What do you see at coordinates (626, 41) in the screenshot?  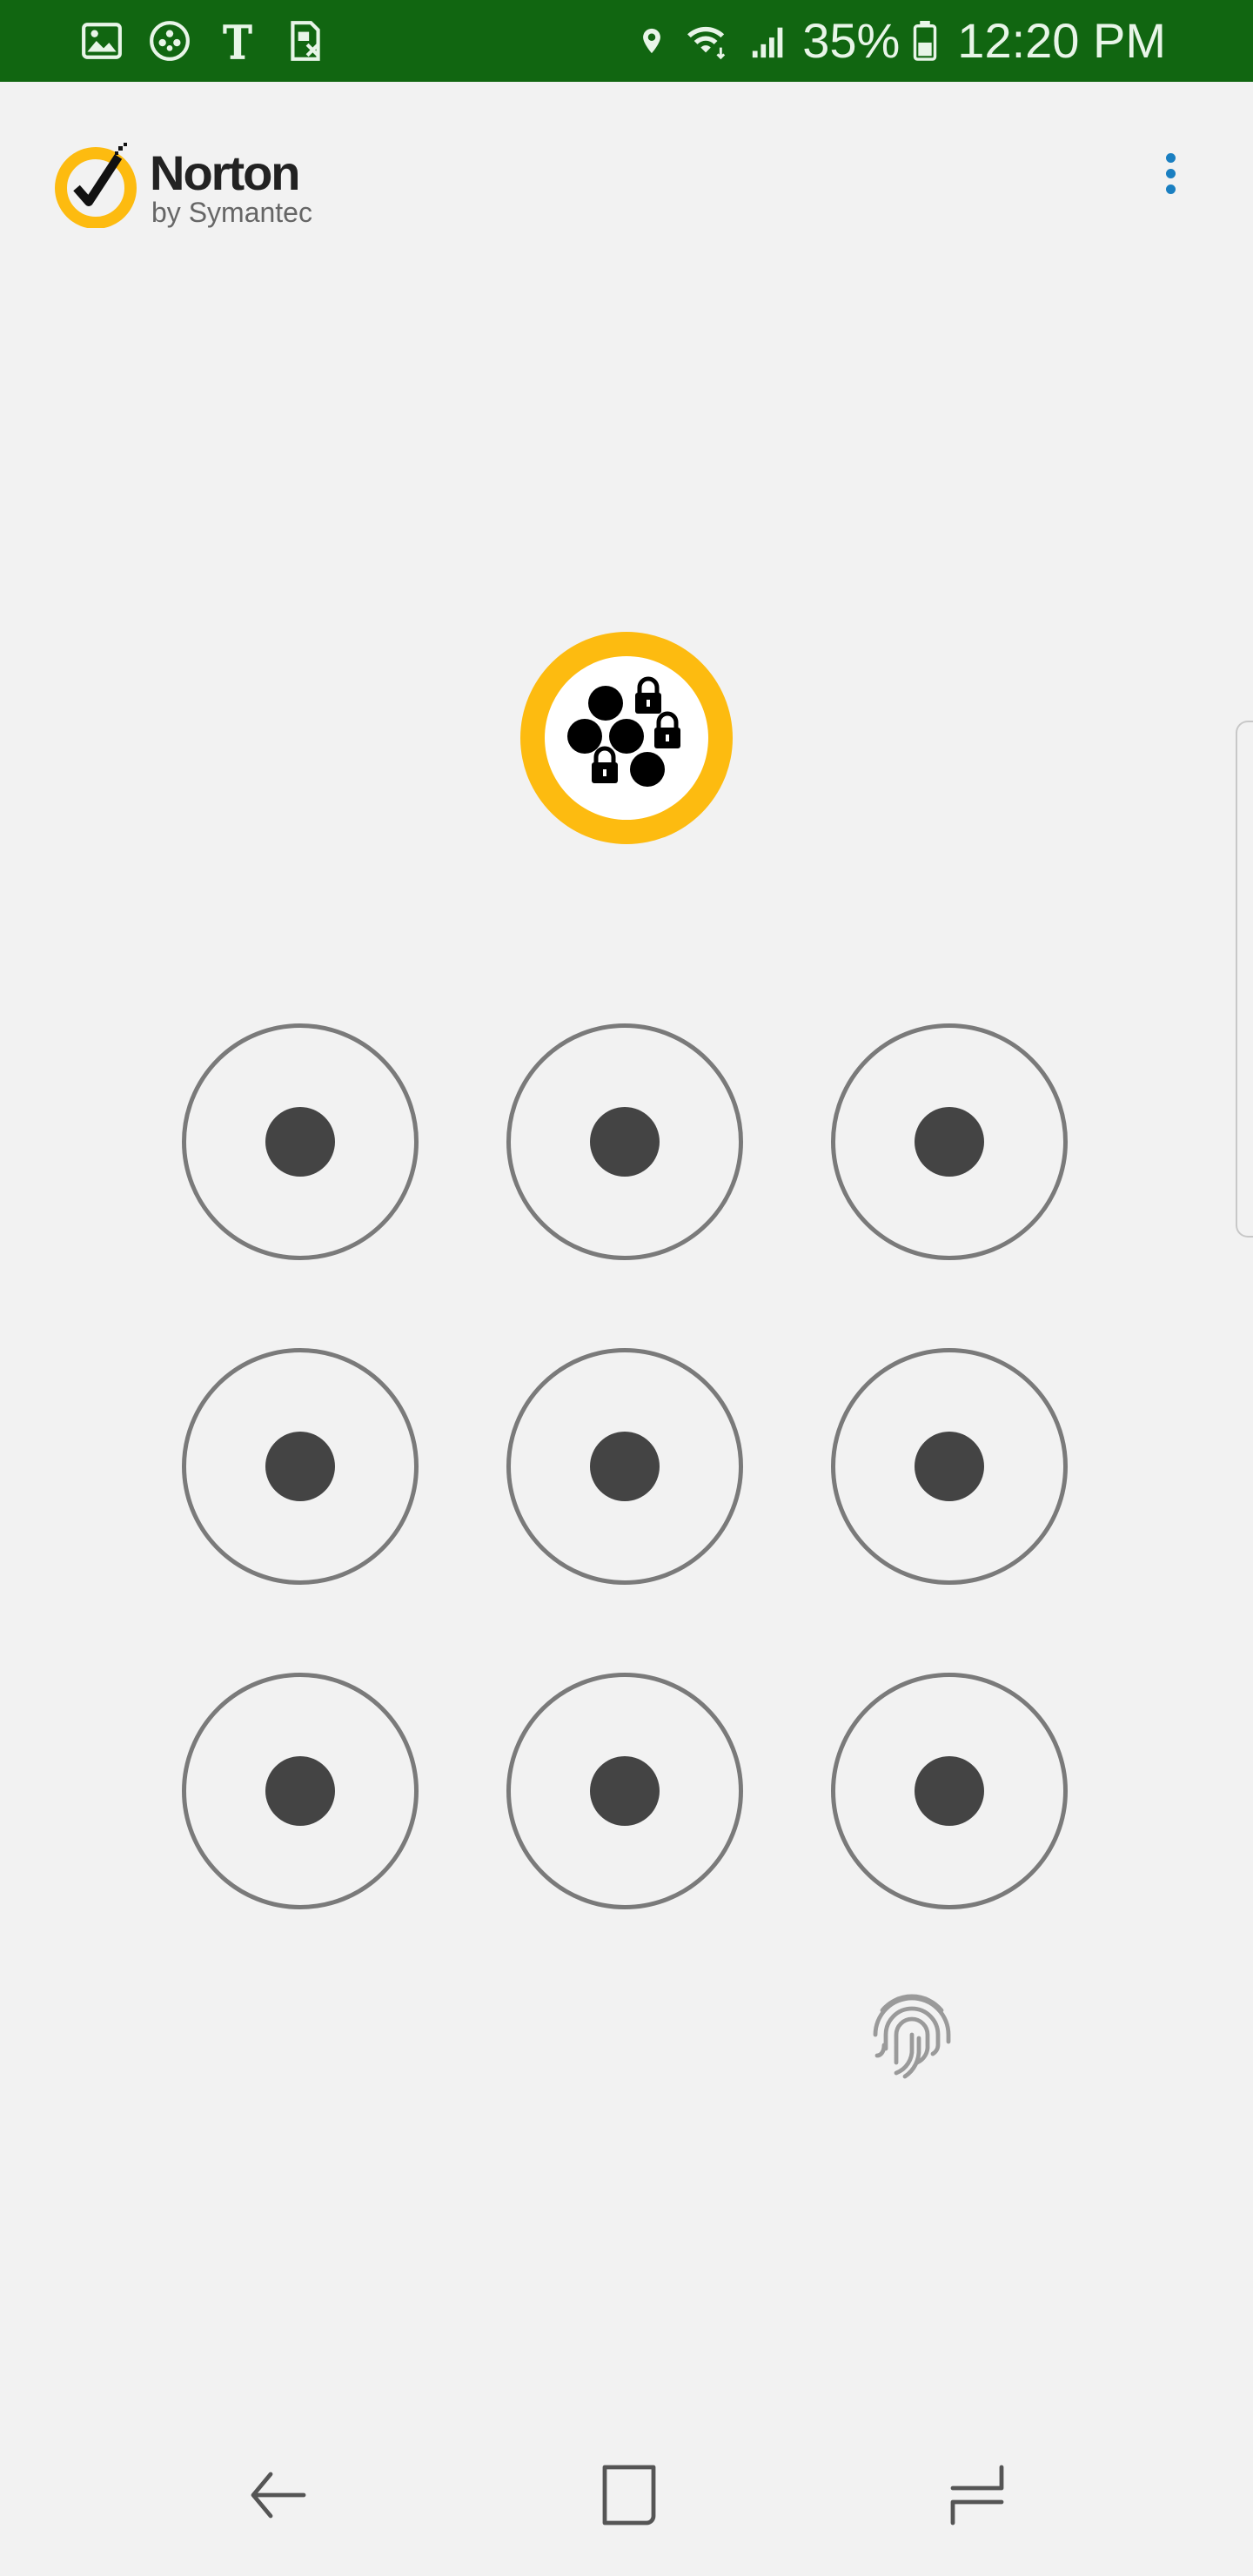 I see `status-bar: 35% 12:20 PM` at bounding box center [626, 41].